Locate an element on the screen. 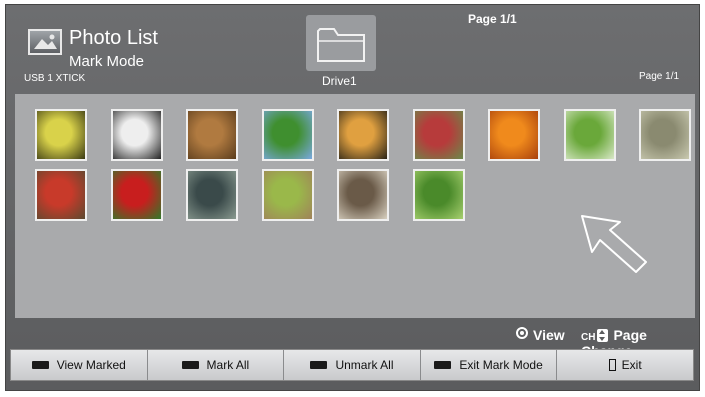 The height and width of the screenshot is (397, 705). view-hint-label: View is located at coordinates (549, 335).